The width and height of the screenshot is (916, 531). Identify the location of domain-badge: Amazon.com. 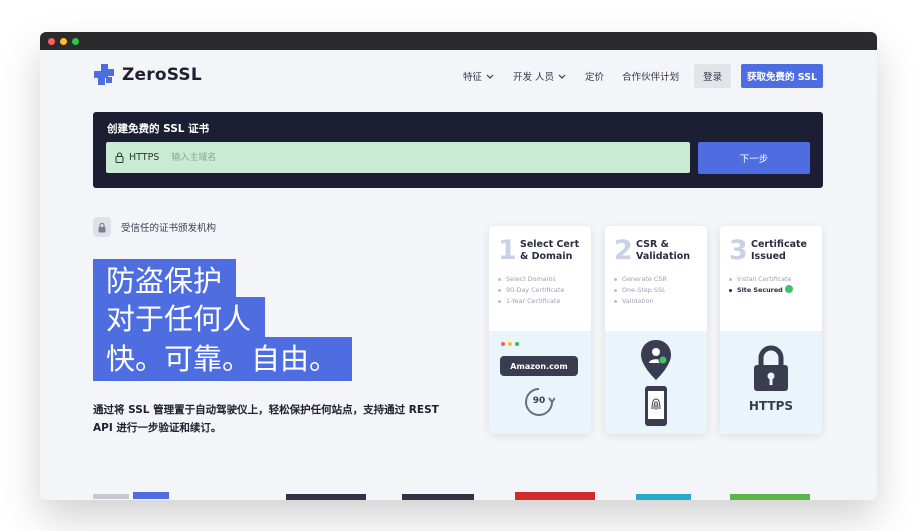
(539, 366).